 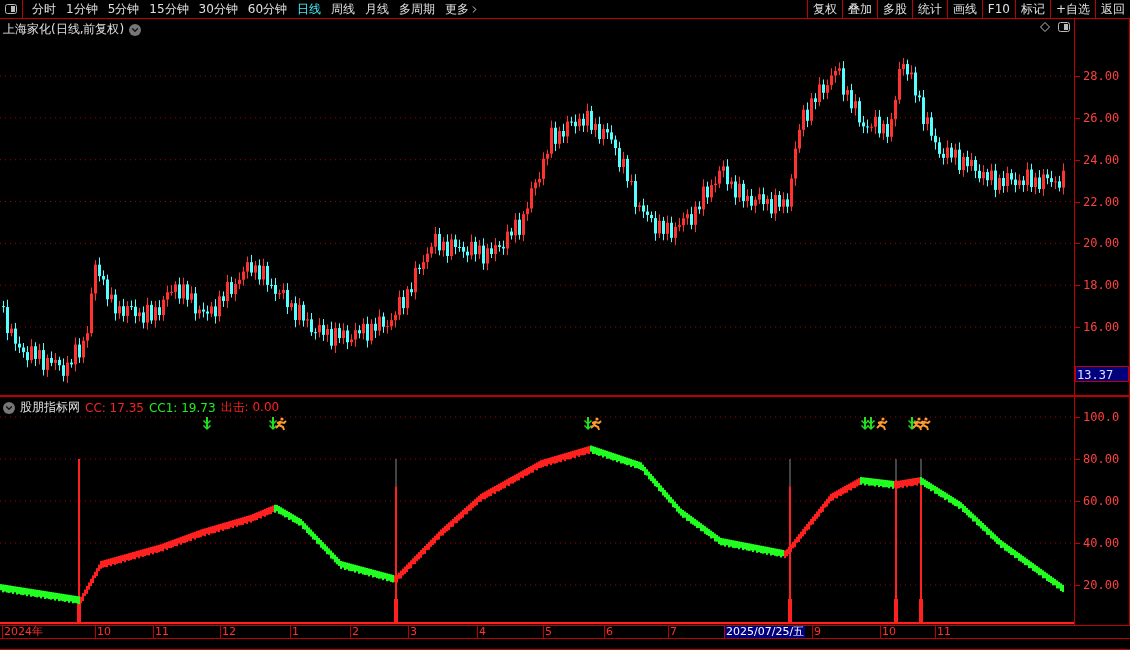 What do you see at coordinates (824, 9) in the screenshot?
I see `toolbar-button: 复权` at bounding box center [824, 9].